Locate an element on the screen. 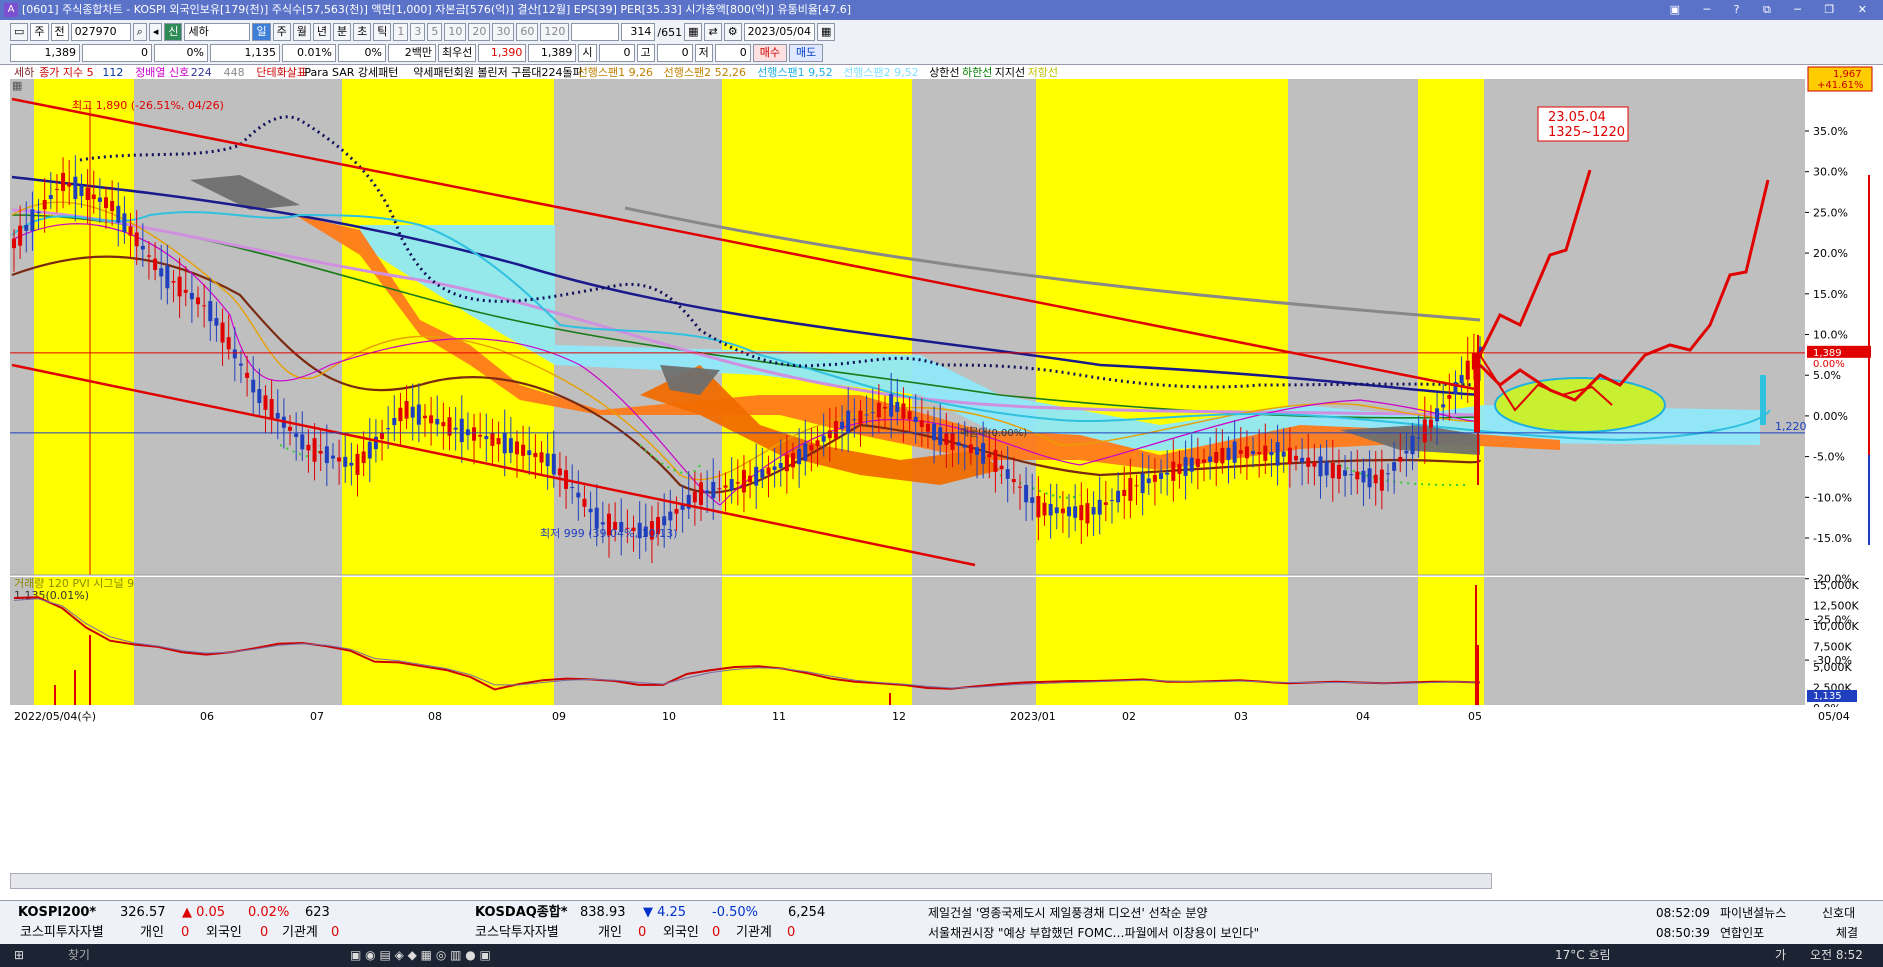 The height and width of the screenshot is (967, 1883). interval-1: 1 is located at coordinates (401, 32).